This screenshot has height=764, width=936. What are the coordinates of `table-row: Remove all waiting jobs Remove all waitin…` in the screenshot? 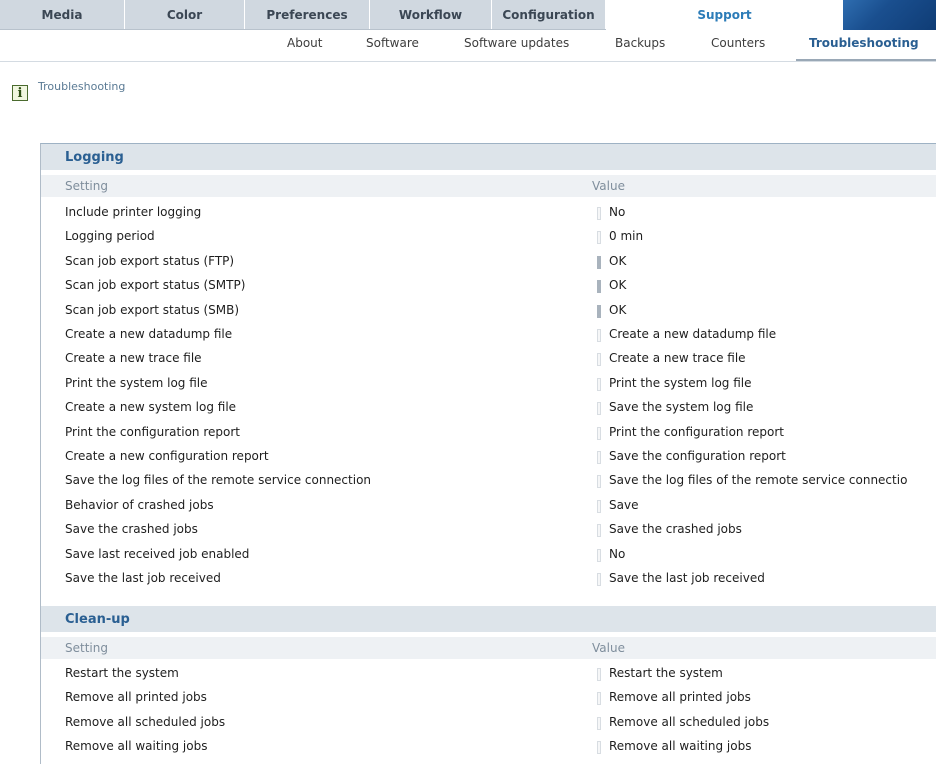 It's located at (488, 747).